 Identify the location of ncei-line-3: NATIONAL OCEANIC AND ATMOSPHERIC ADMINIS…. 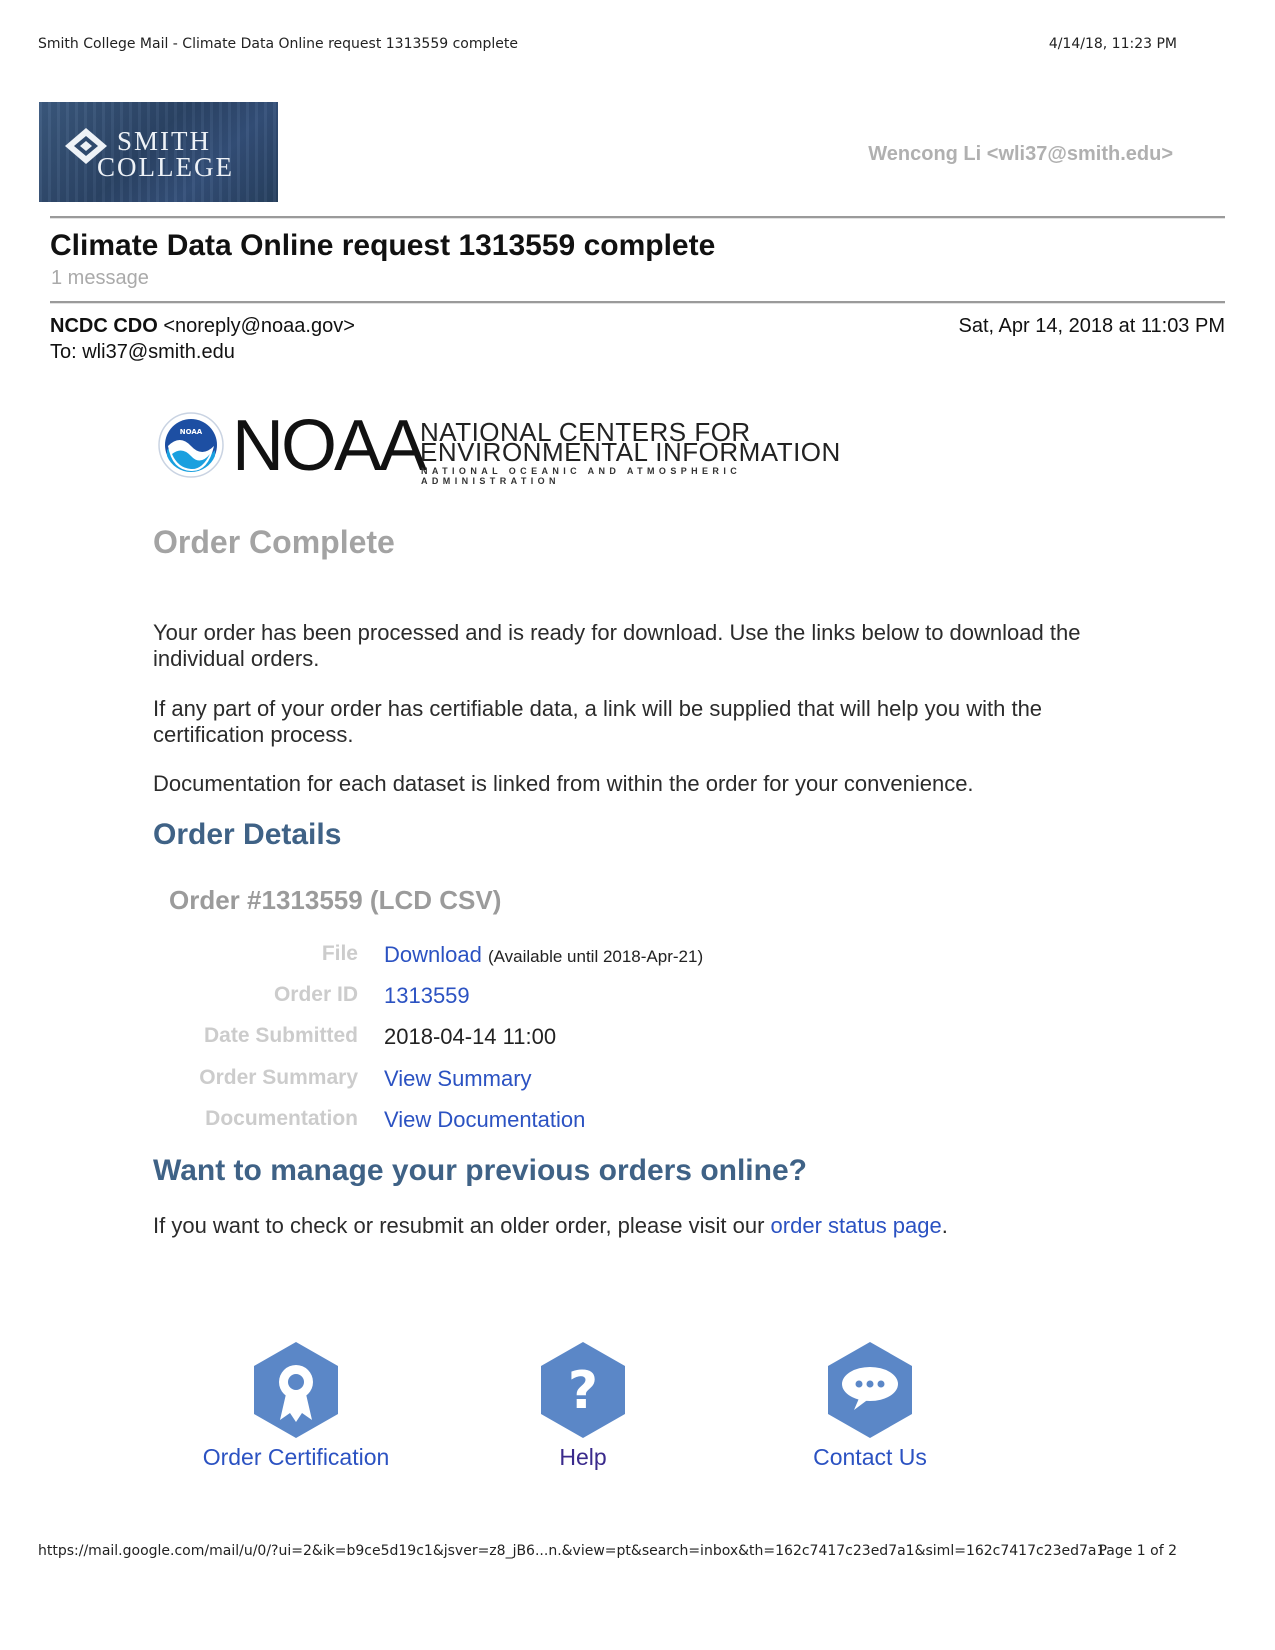
(581, 476).